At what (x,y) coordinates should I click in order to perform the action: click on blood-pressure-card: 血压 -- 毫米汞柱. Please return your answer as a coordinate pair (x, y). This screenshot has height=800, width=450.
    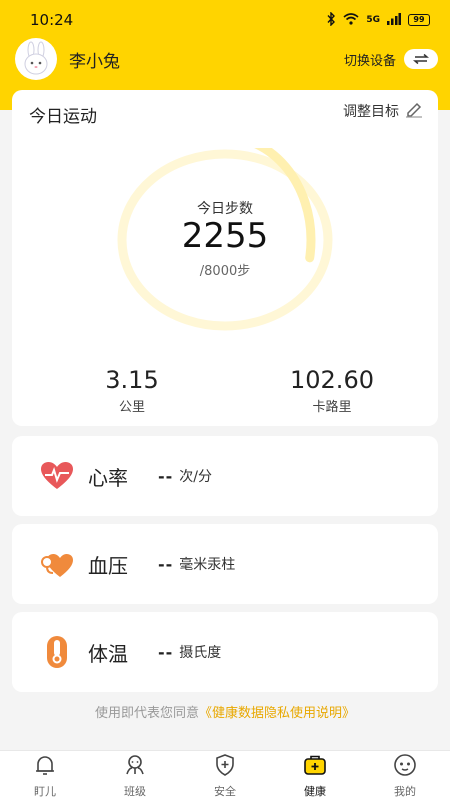
    Looking at the image, I should click on (225, 564).